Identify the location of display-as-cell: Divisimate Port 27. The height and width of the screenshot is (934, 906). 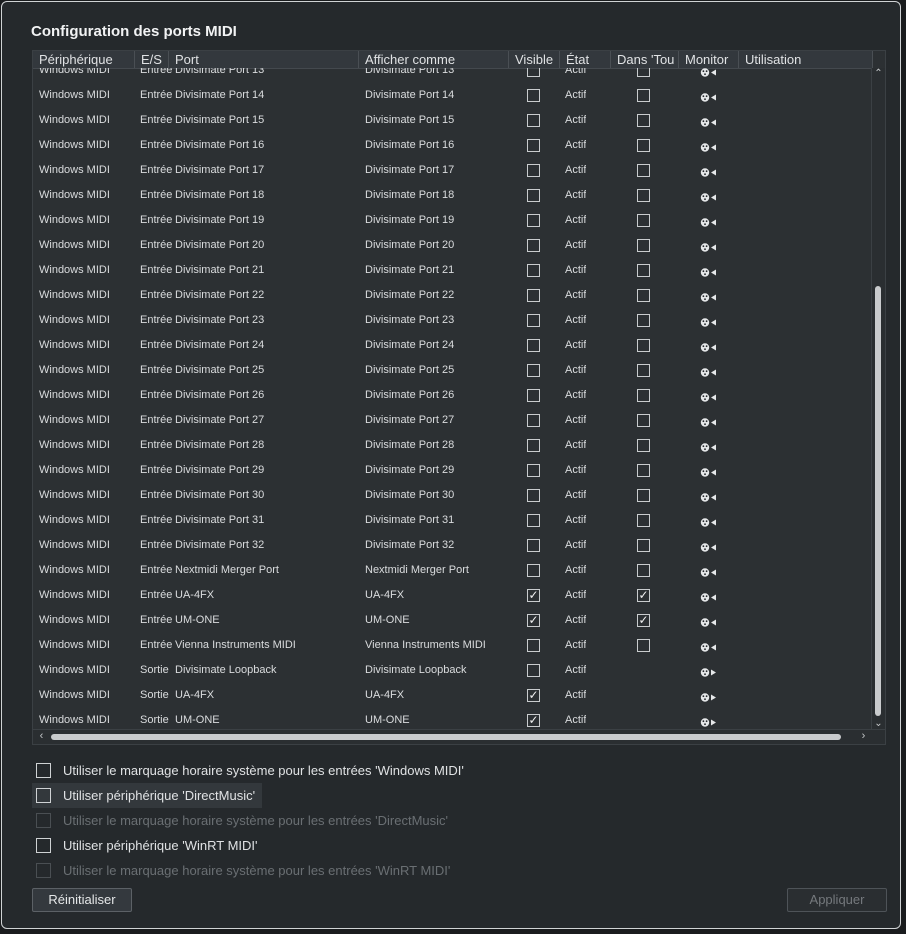
(409, 420).